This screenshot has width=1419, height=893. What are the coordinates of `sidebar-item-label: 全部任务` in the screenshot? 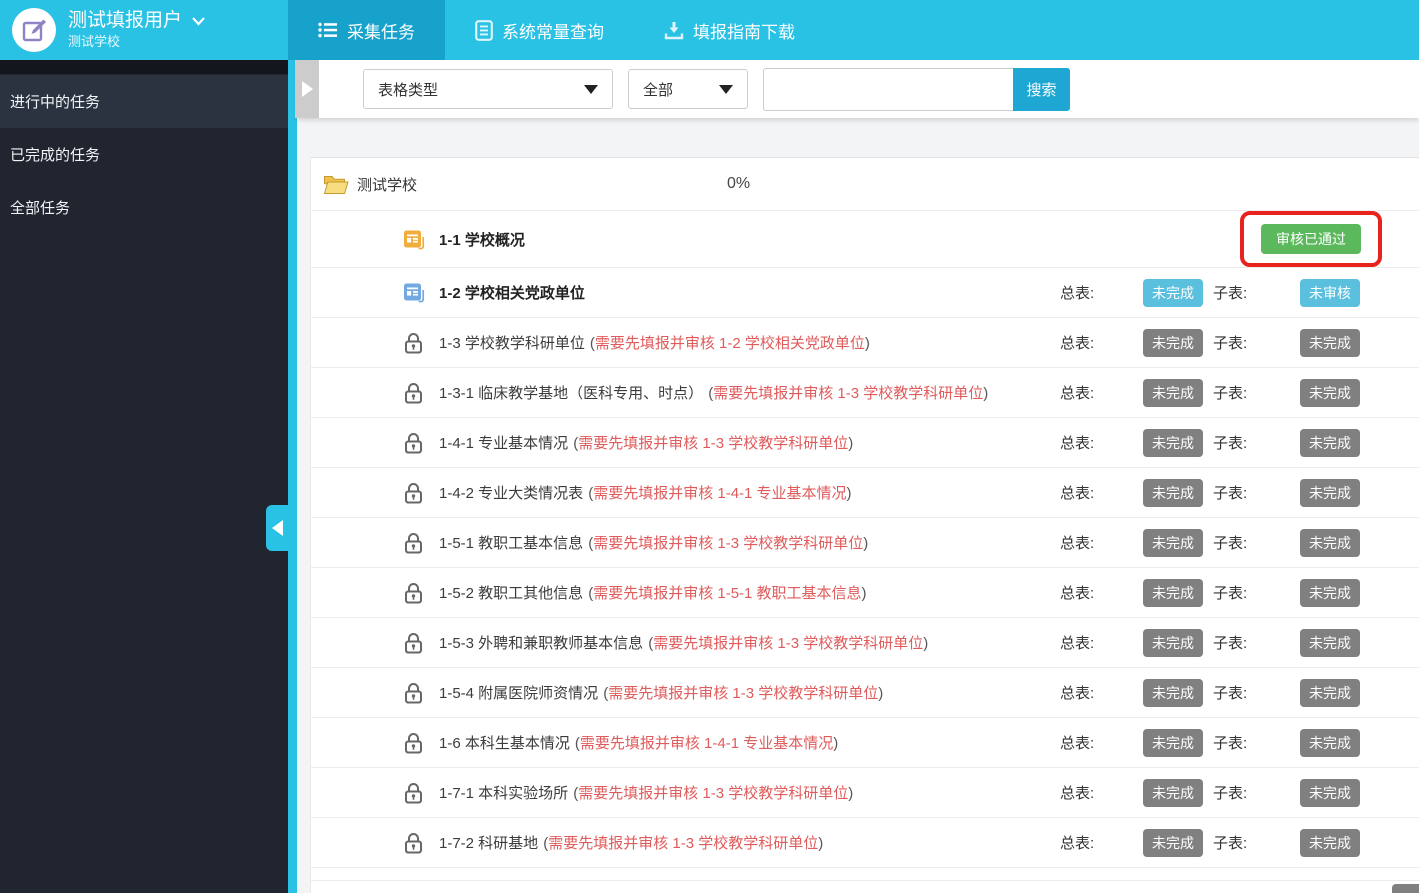 It's located at (40, 208).